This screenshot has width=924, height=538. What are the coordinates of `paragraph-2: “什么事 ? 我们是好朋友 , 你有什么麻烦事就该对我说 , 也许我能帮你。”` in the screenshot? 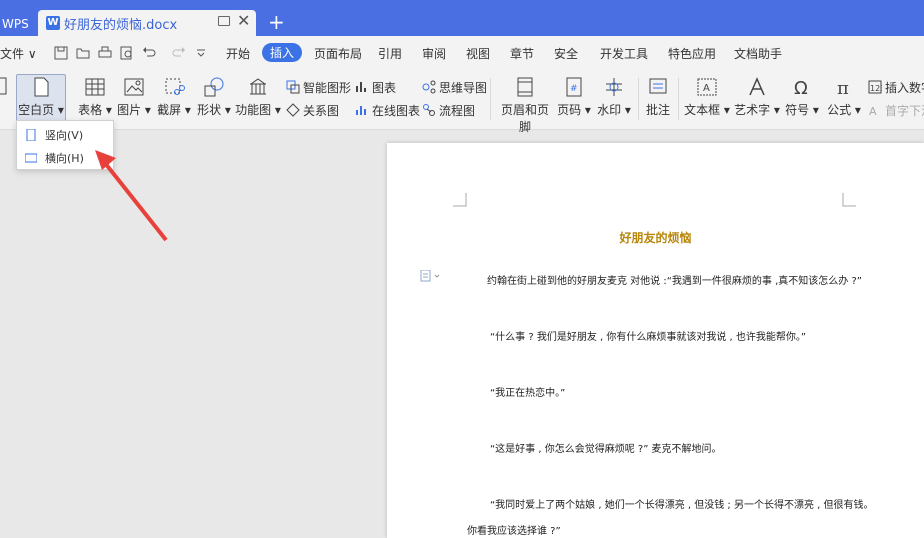 It's located at (648, 337).